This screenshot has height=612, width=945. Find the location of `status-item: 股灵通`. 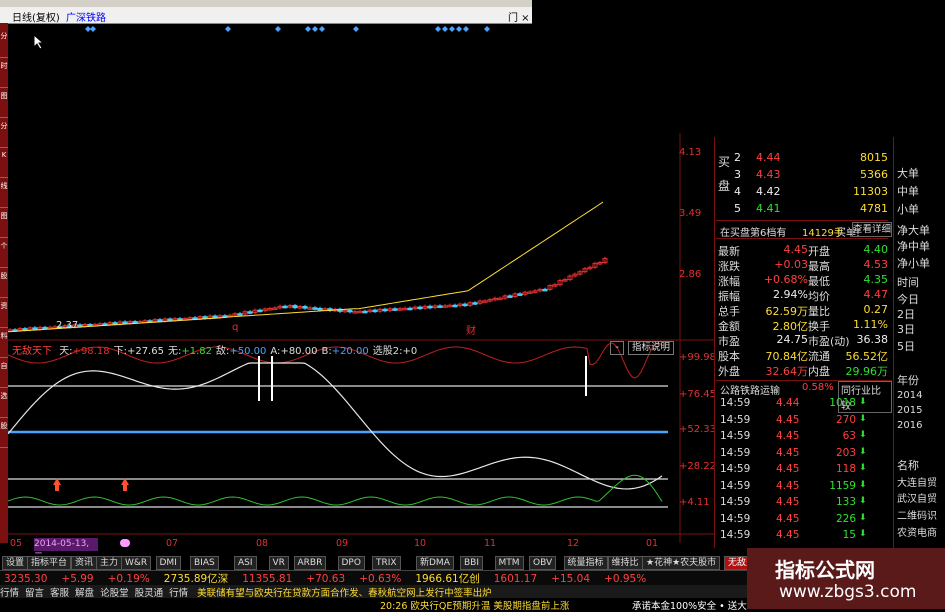

status-item: 股灵通 is located at coordinates (149, 593).